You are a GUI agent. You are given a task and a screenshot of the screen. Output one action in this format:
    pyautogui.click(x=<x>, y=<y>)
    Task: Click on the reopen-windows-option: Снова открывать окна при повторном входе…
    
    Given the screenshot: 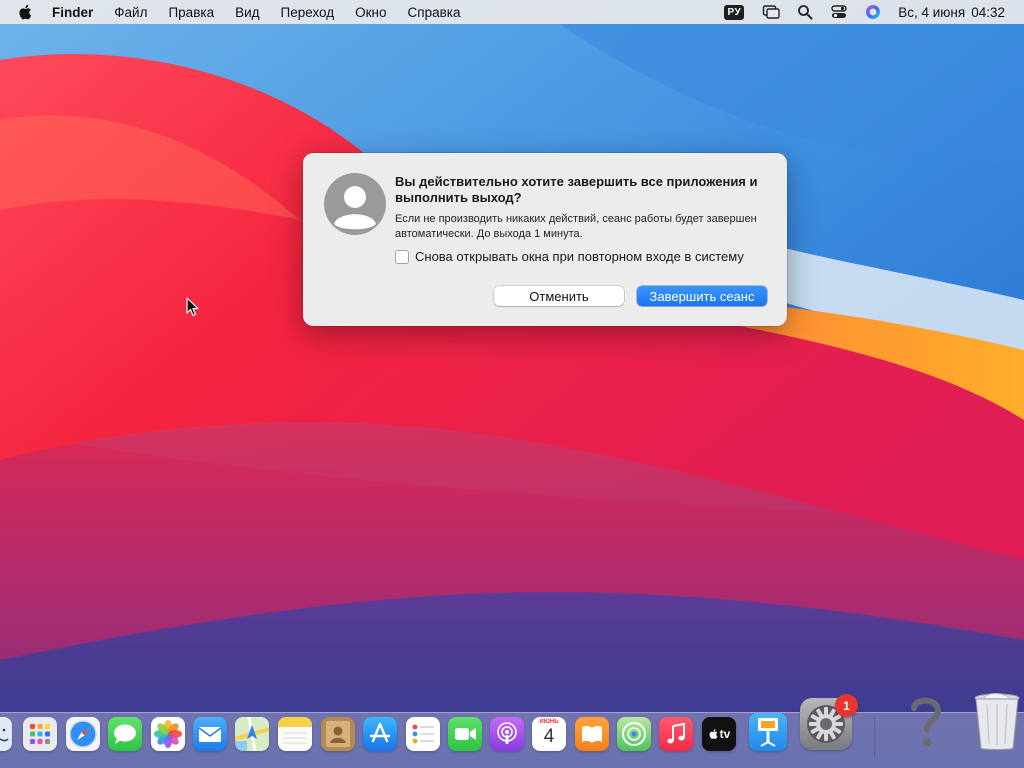 What is the action you would take?
    pyautogui.click(x=569, y=256)
    